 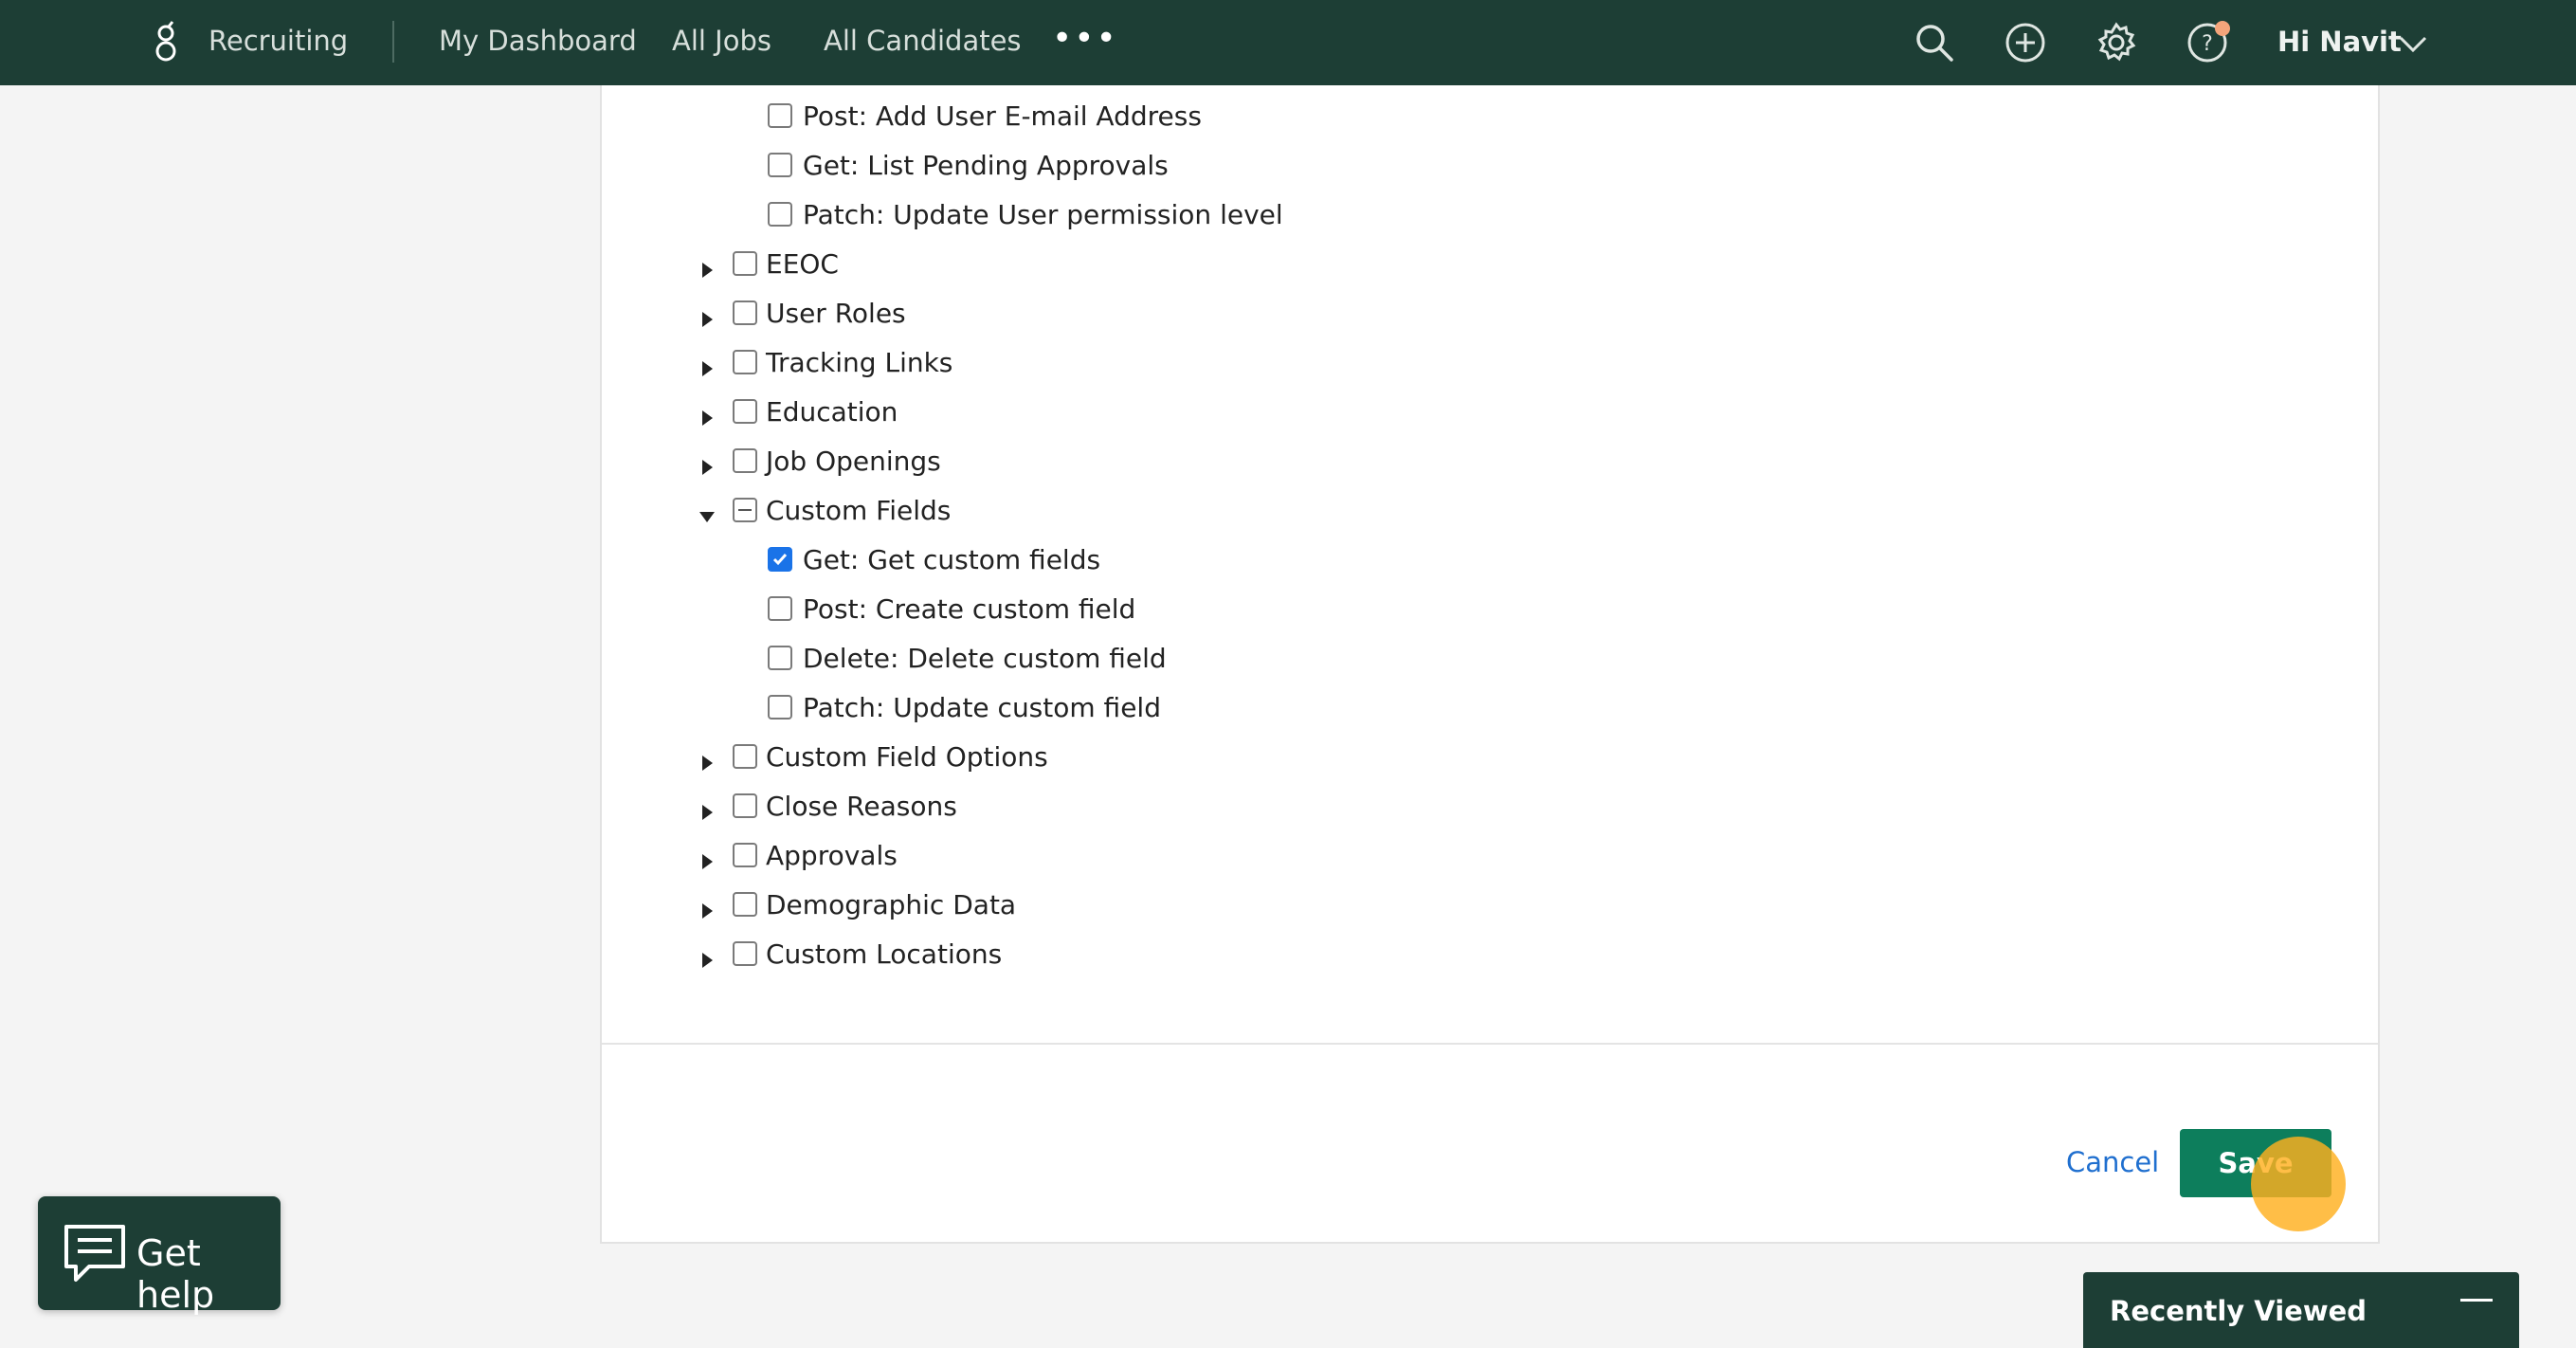 I want to click on permission-label: Demographic Data, so click(x=891, y=904).